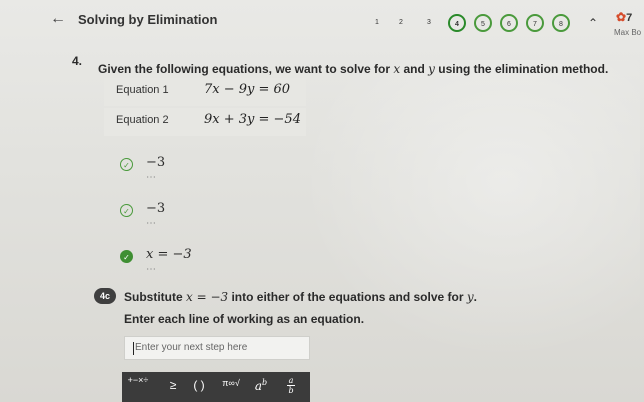 The image size is (644, 402). Describe the element at coordinates (191, 347) in the screenshot. I see `input-placeholder: Enter your next step here` at that location.